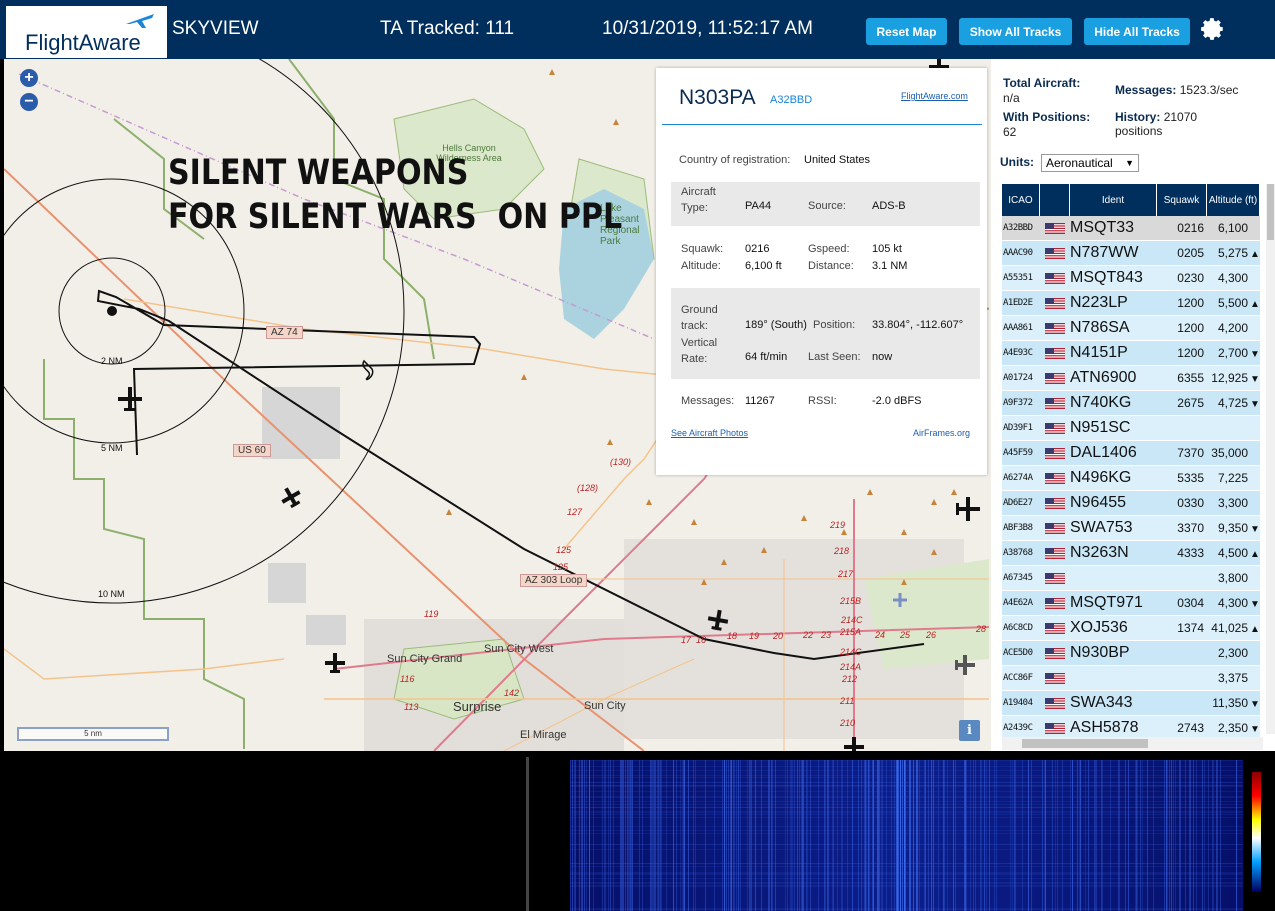 This screenshot has width=1275, height=911. What do you see at coordinates (1131, 603) in the screenshot?
I see `table-row: A4E62A MSQT971 0304 4,300 ▼` at bounding box center [1131, 603].